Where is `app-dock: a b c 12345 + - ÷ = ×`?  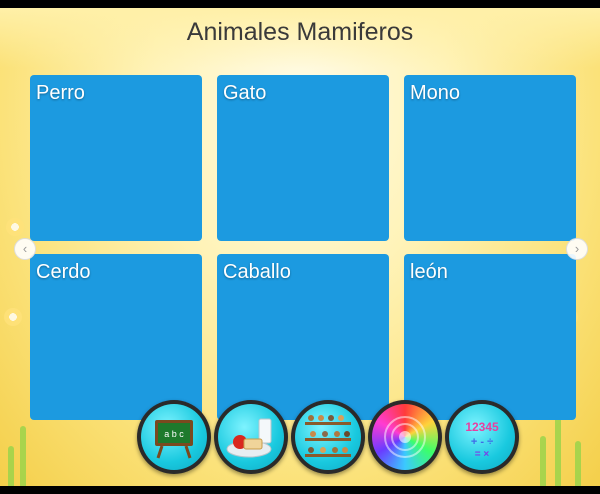 app-dock: a b c 12345 + - ÷ = × is located at coordinates (328, 437).